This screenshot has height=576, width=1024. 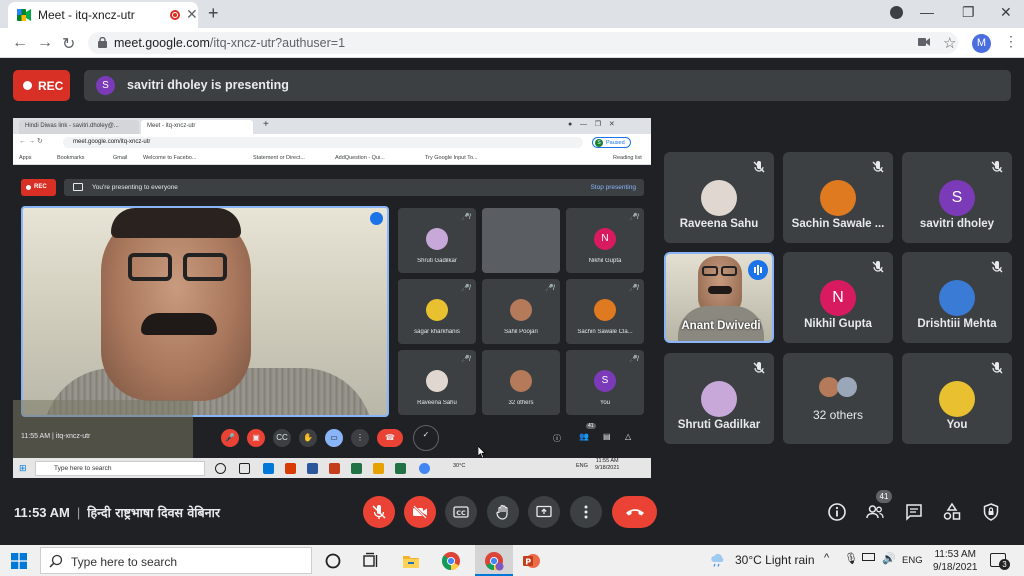 What do you see at coordinates (605, 403) in the screenshot?
I see `shared-tile-name: You` at bounding box center [605, 403].